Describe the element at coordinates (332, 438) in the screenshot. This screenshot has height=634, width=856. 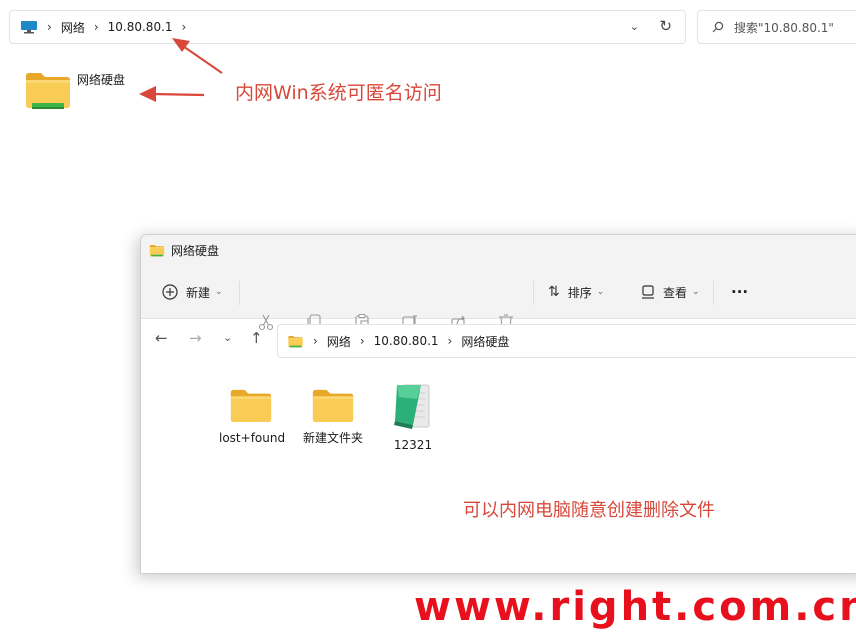
I see `item-label: 新建文件夹` at that location.